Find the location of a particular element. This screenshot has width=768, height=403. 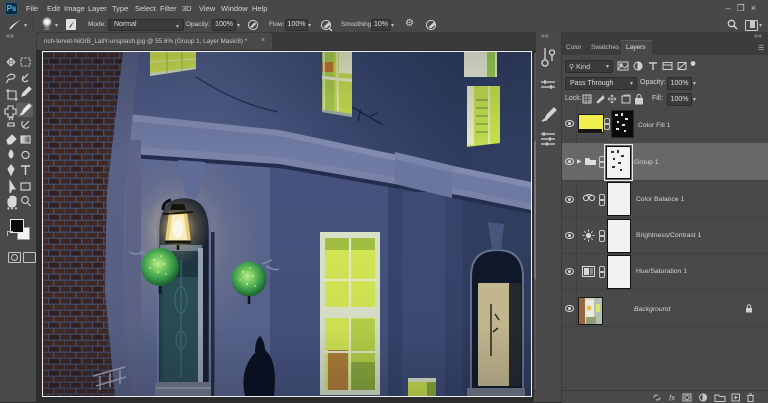

svg-text: fx is located at coordinates (672, 398).